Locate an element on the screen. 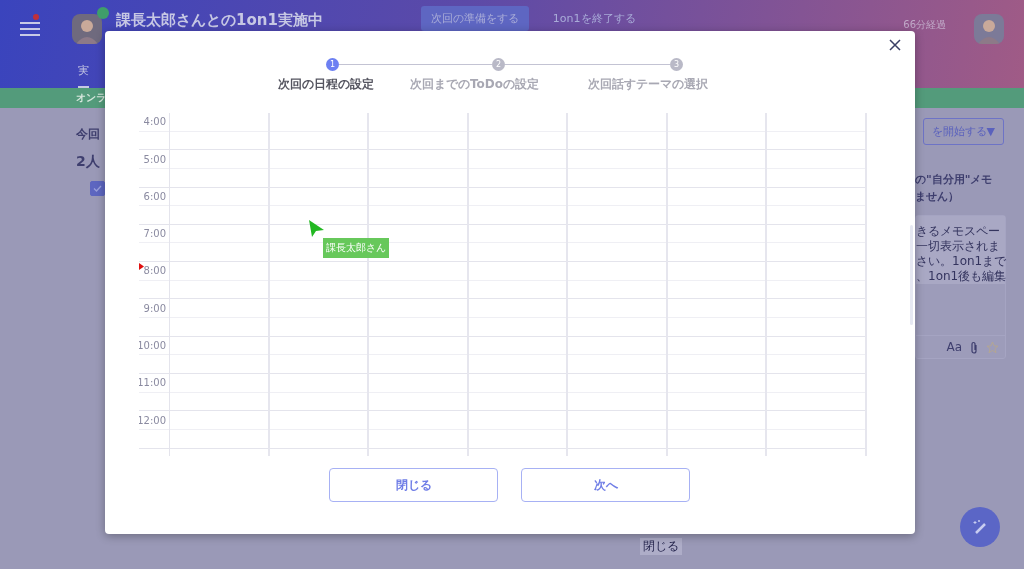 This screenshot has width=1024, height=569. attachment-icon is located at coordinates (974, 347).